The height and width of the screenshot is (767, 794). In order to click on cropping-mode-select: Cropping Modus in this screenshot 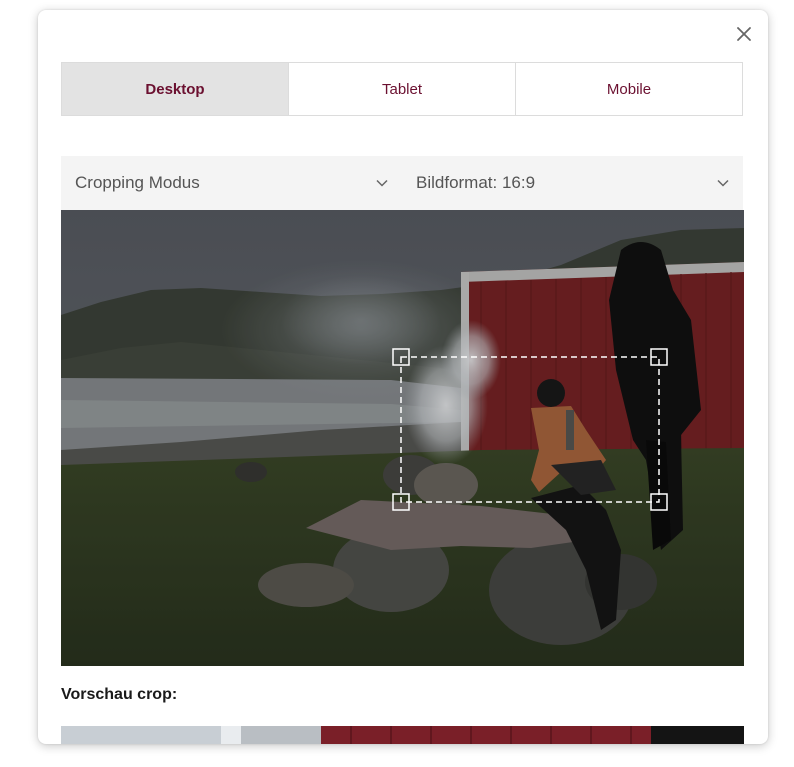, I will do `click(231, 183)`.